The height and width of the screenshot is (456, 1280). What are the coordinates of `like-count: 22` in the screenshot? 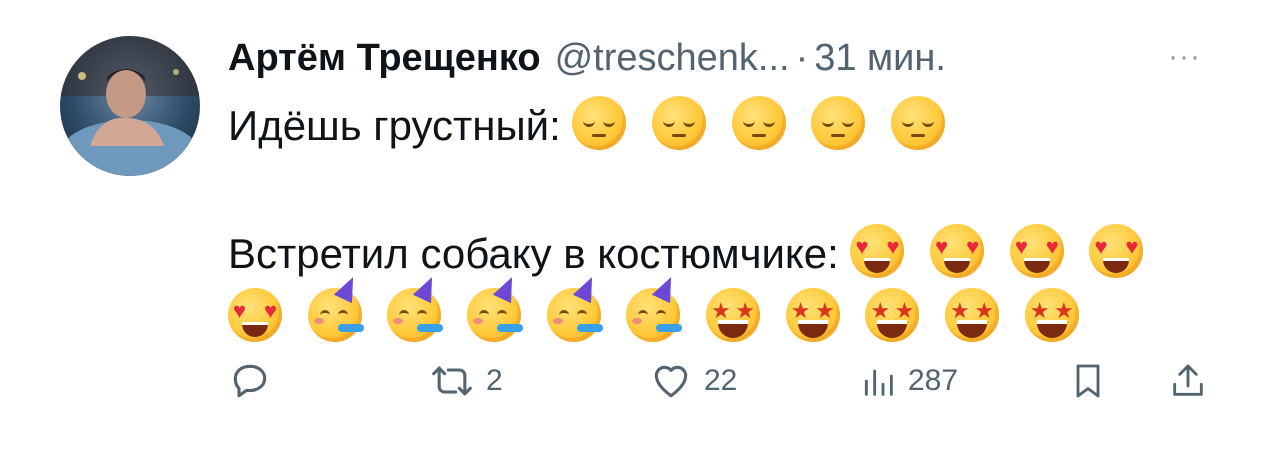 It's located at (721, 380).